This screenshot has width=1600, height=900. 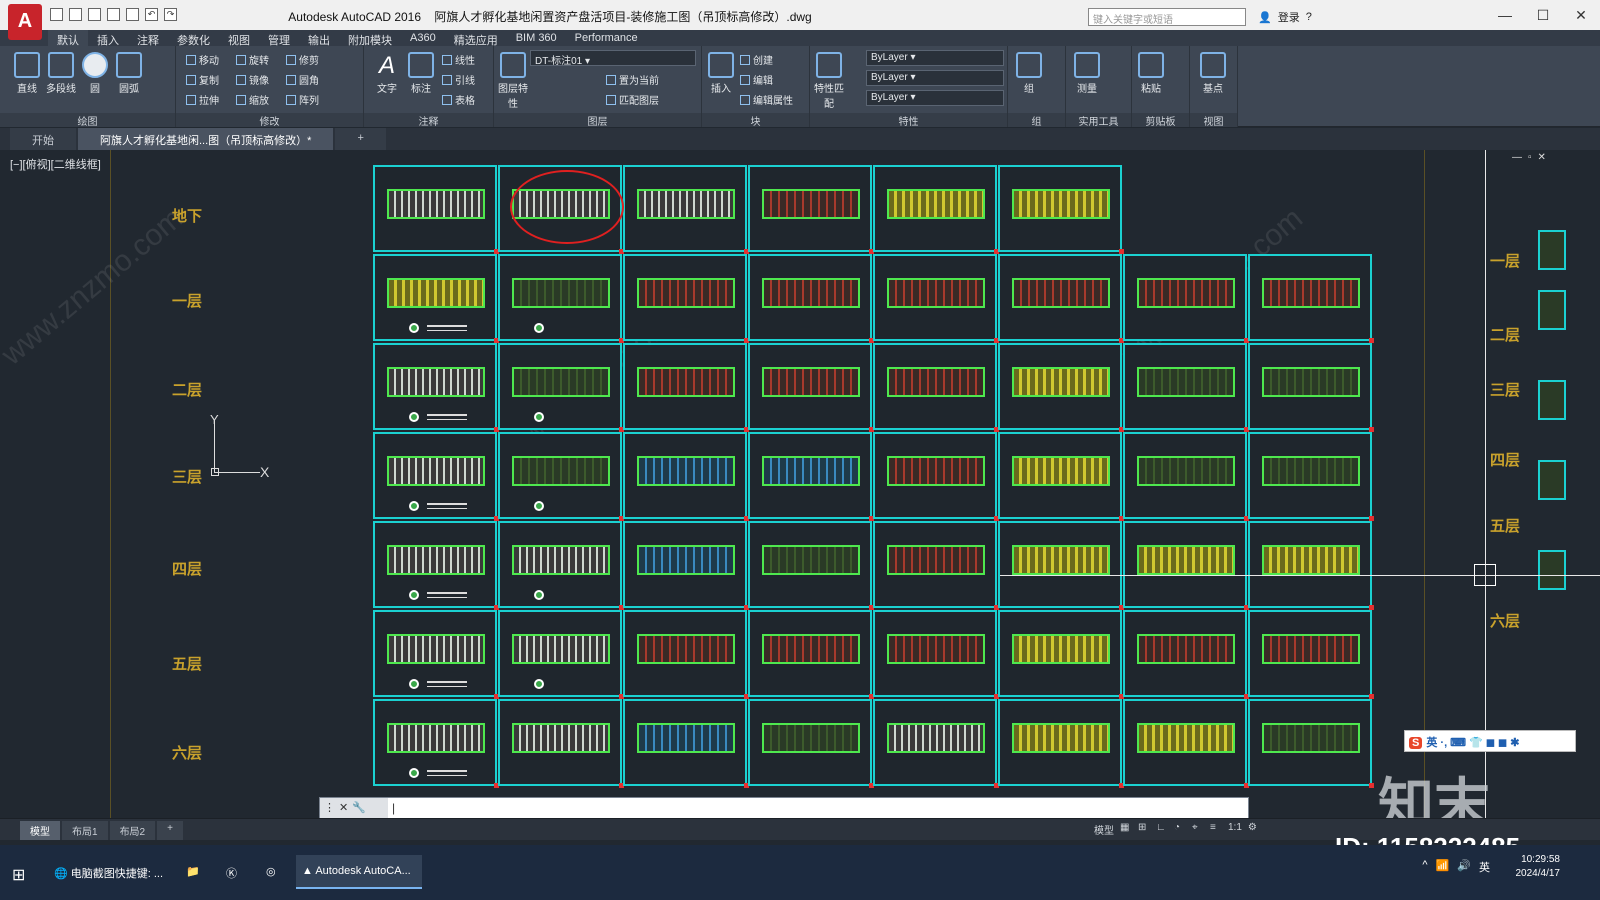 I want to click on minimize-button: —, so click(x=1505, y=15).